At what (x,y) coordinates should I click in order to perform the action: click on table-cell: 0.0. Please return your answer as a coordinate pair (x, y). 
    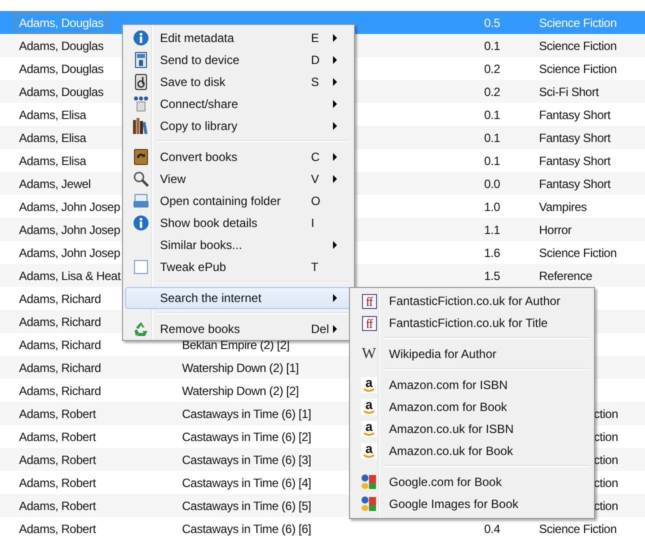
    Looking at the image, I should click on (492, 183).